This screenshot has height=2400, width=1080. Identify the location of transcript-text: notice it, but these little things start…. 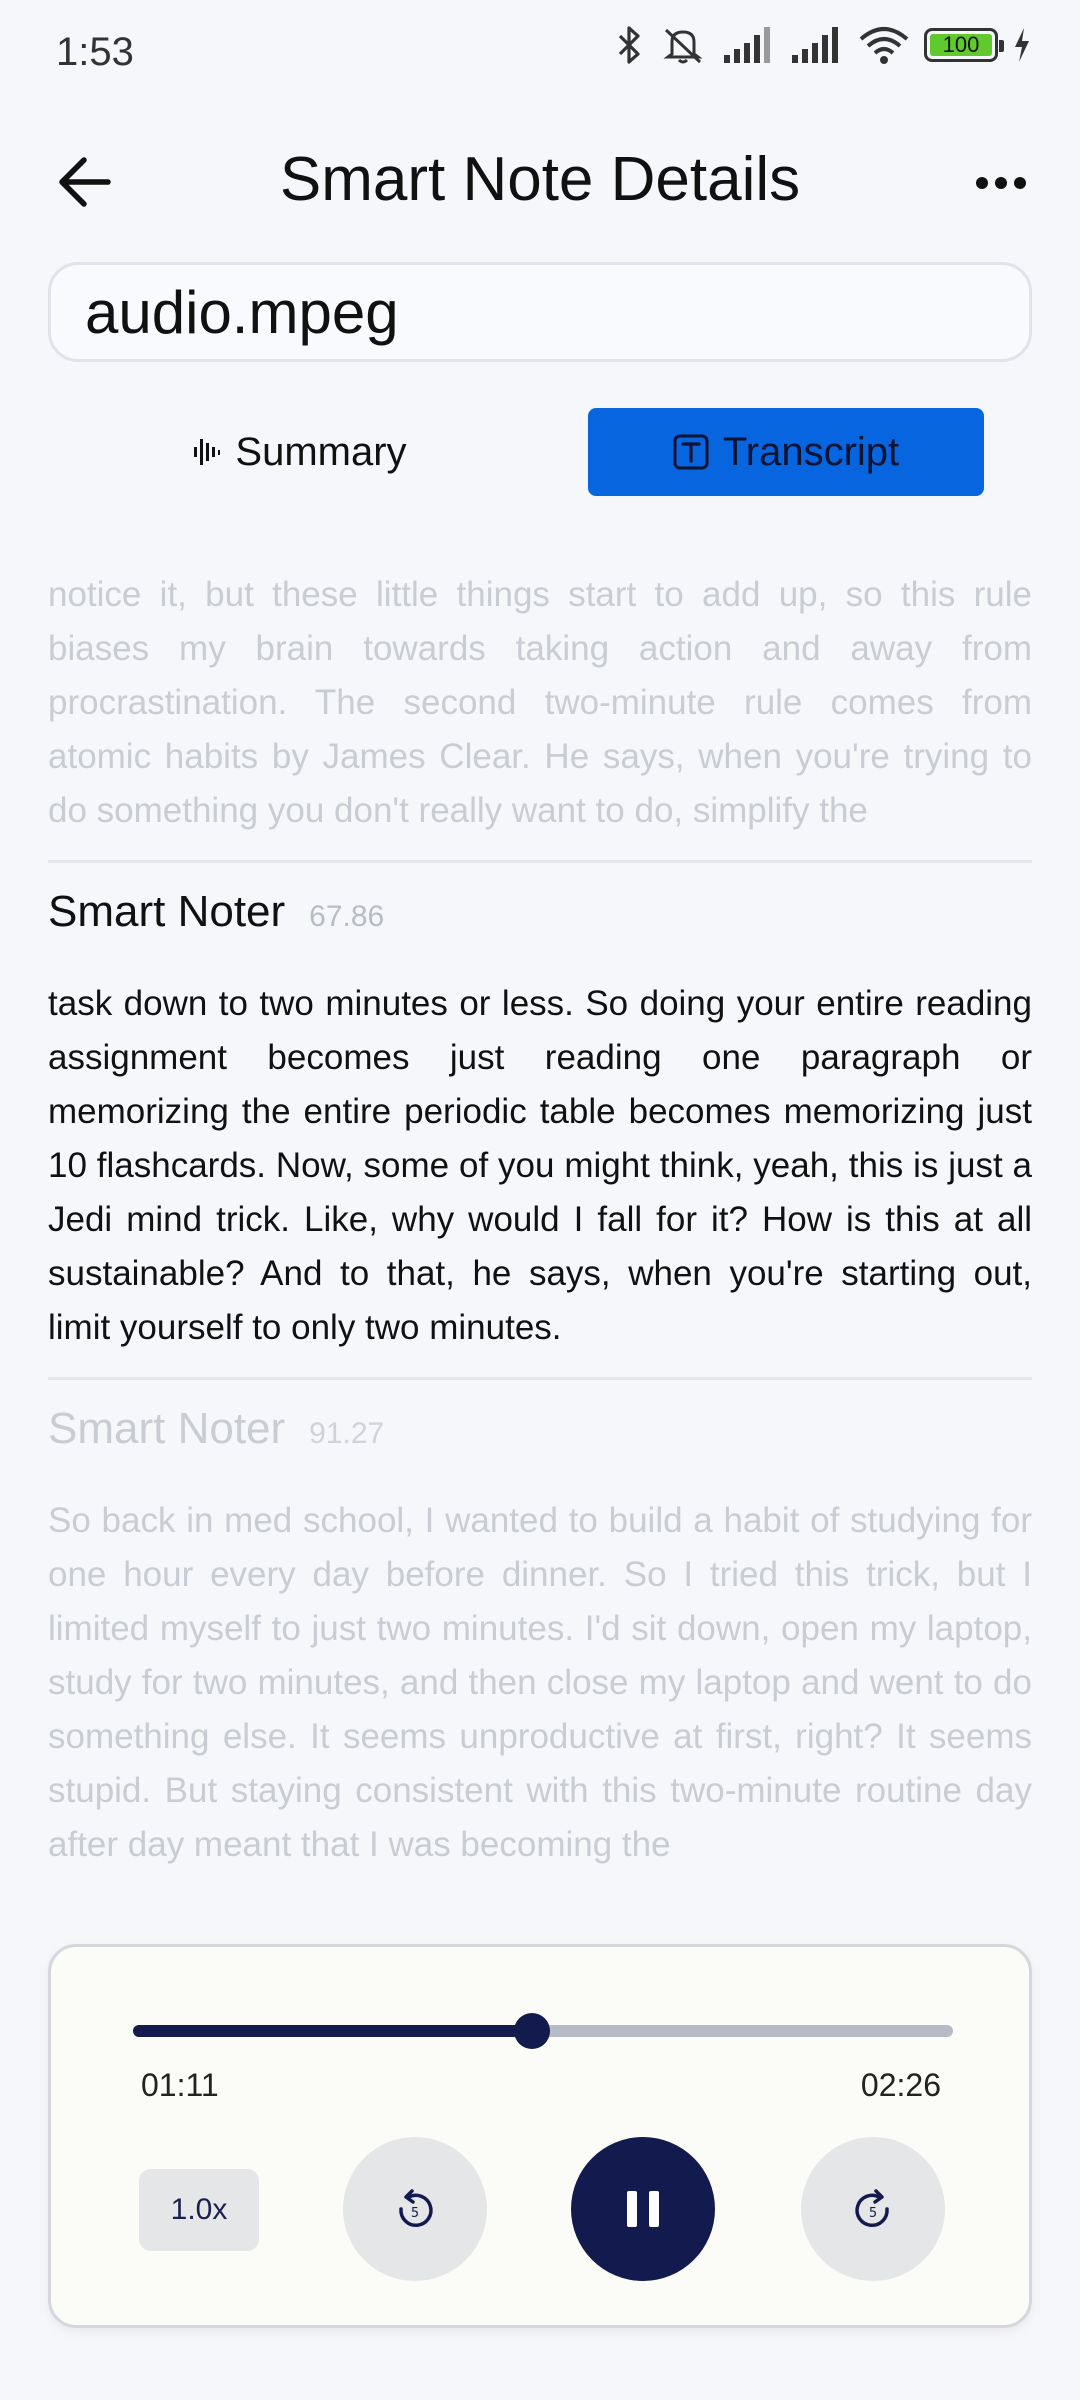
(540, 702).